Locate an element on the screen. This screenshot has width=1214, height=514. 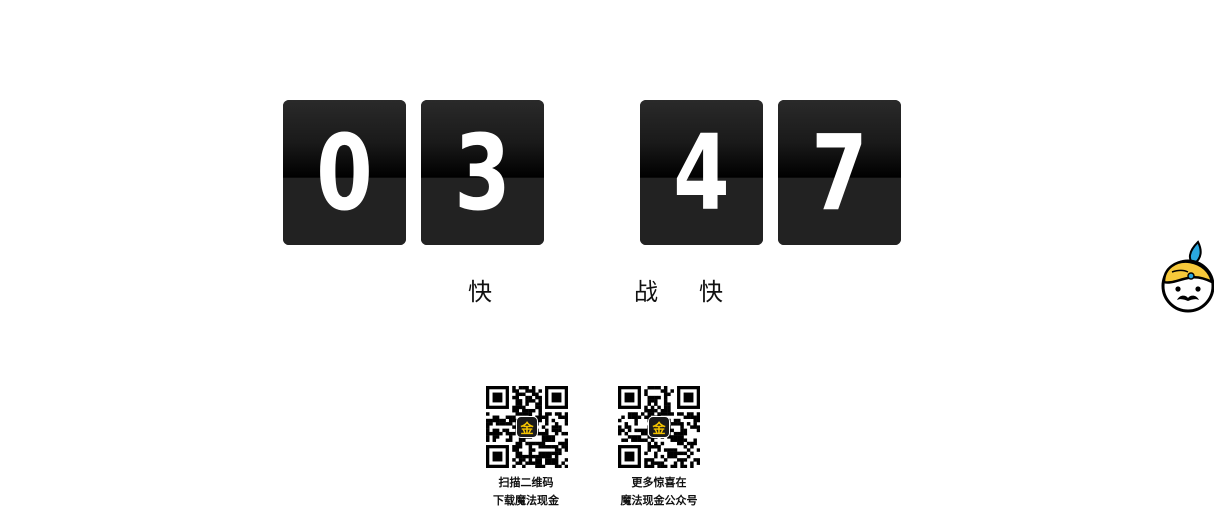
qr-code-download: 金 is located at coordinates (527, 427).